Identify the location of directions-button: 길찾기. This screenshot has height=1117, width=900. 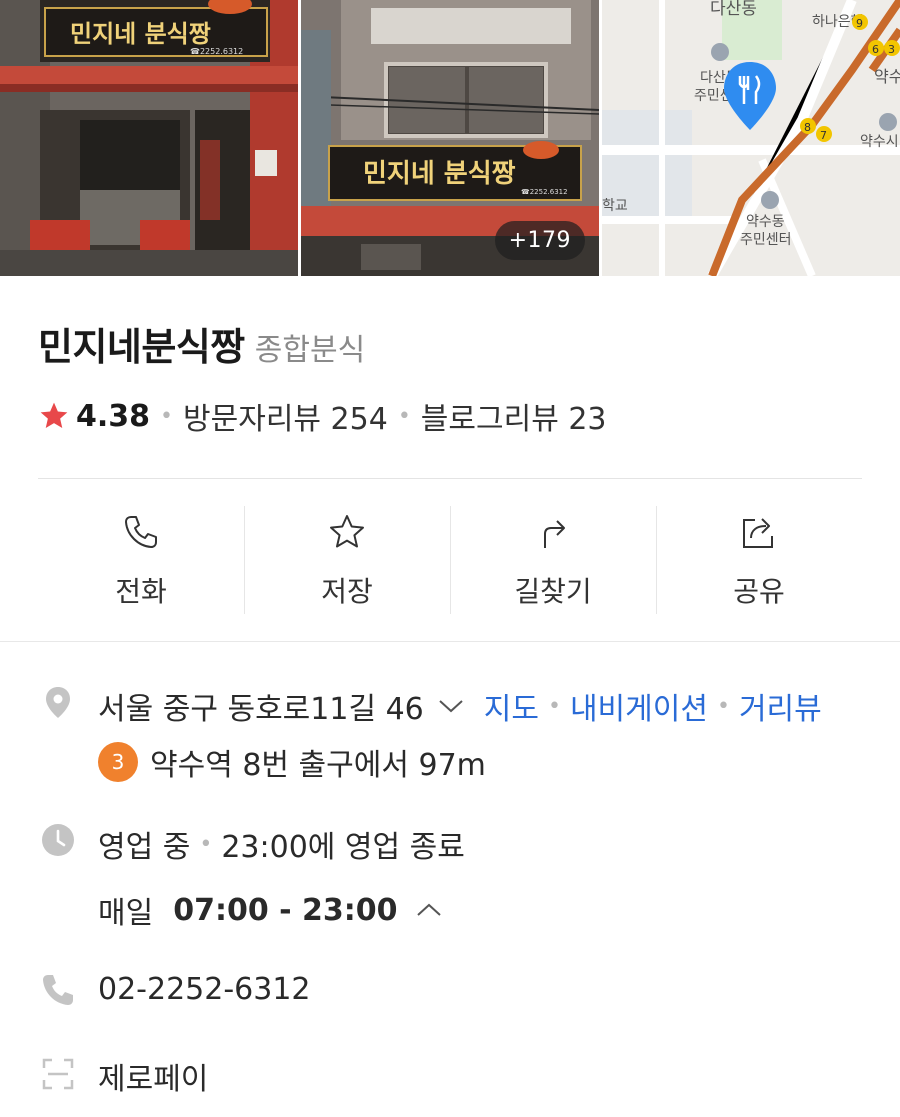
(553, 560).